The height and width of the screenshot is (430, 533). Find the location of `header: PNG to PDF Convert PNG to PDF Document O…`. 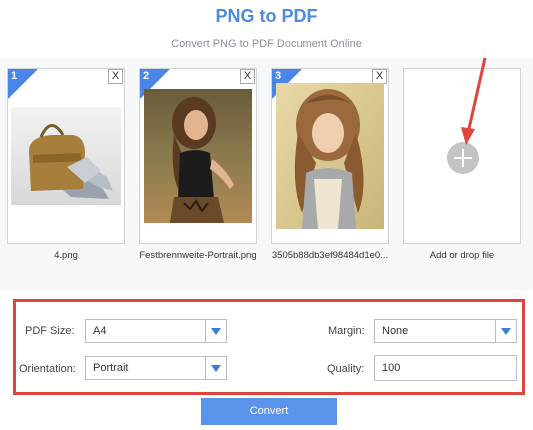

header: PNG to PDF Convert PNG to PDF Document O… is located at coordinates (266, 29).